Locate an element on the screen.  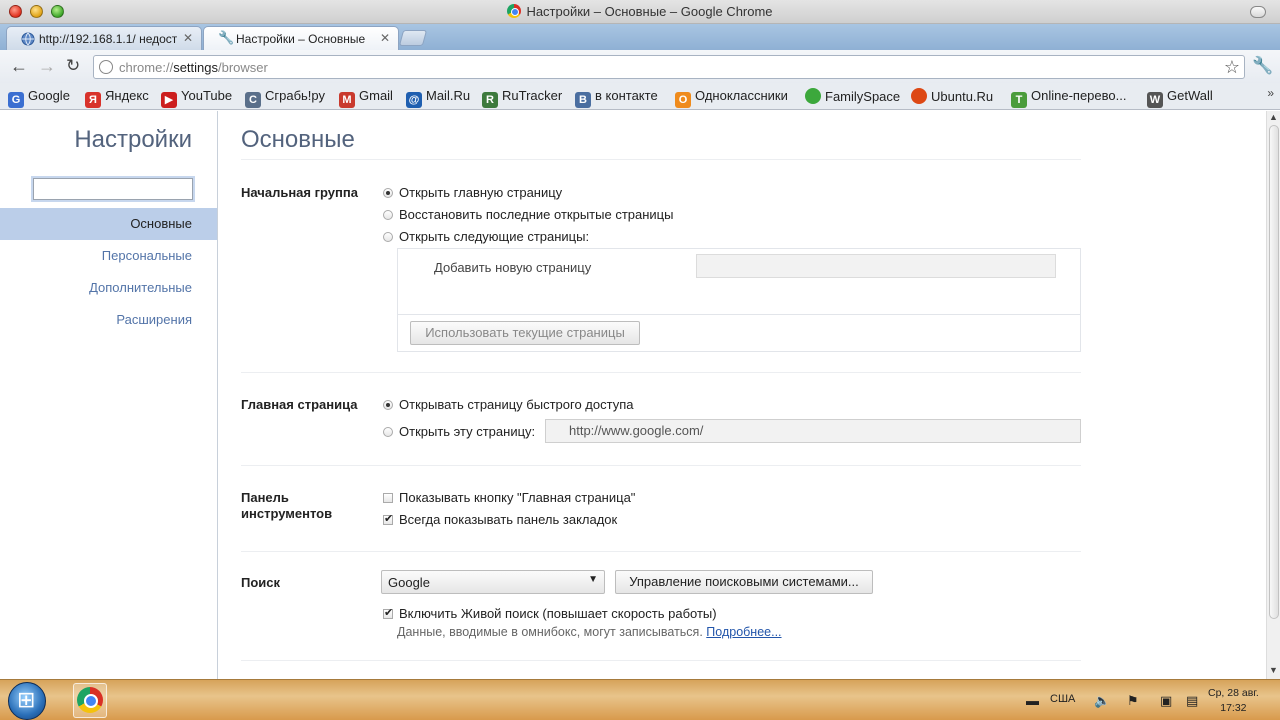
omnibox-url: chrome://settings/browser is located at coordinates (193, 67).